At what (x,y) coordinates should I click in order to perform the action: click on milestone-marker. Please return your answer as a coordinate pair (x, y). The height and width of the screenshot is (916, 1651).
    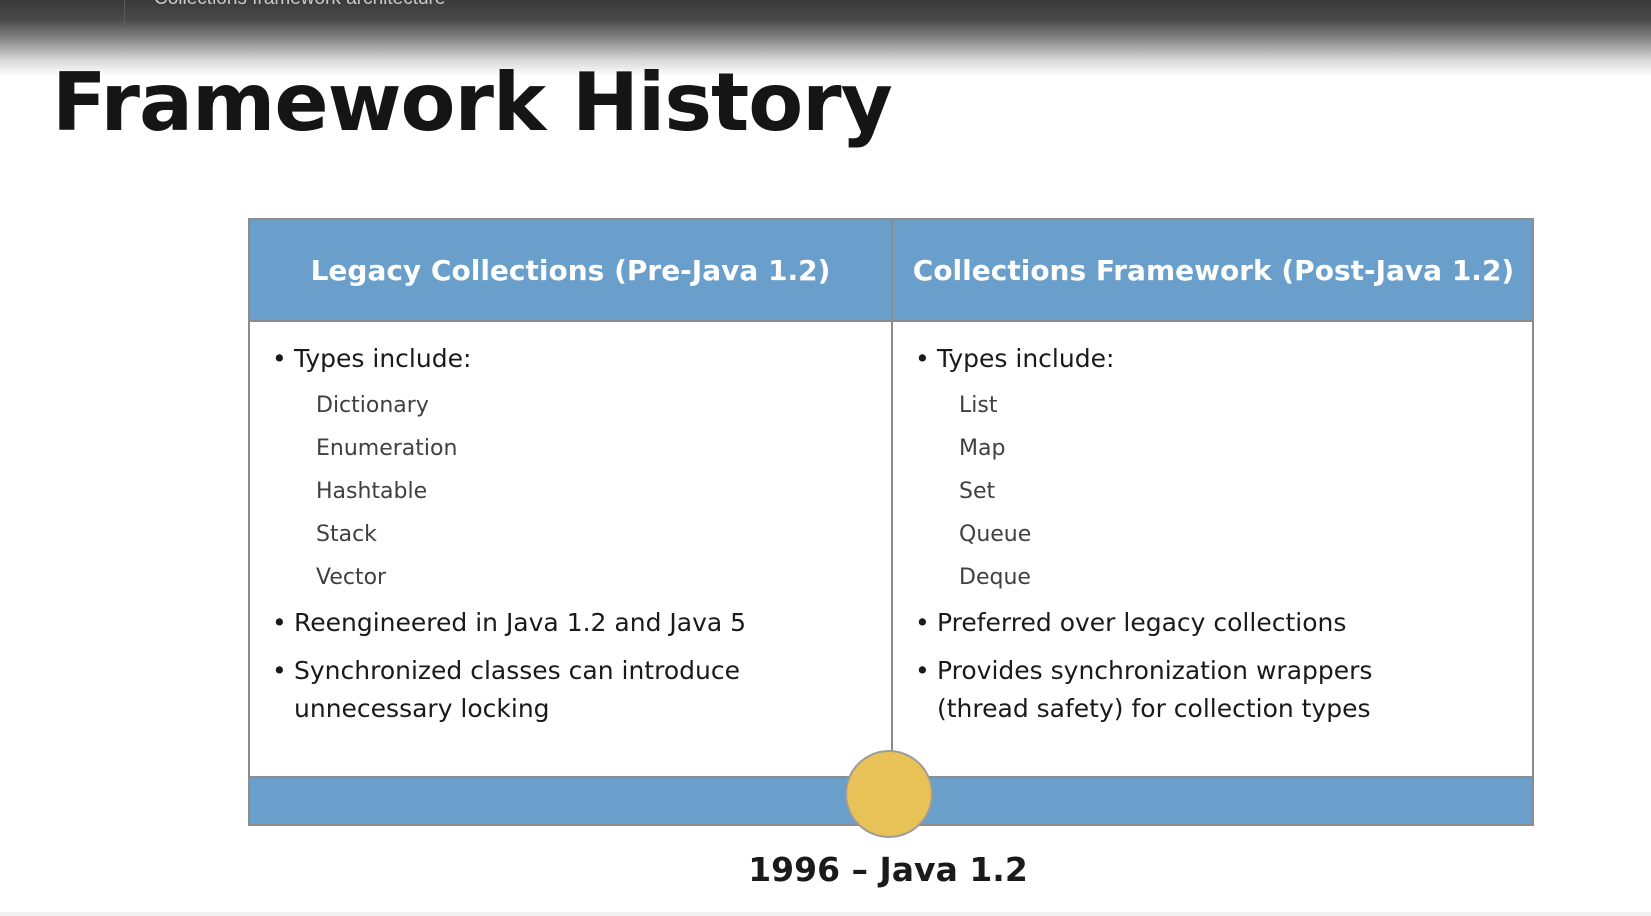
    Looking at the image, I should click on (889, 794).